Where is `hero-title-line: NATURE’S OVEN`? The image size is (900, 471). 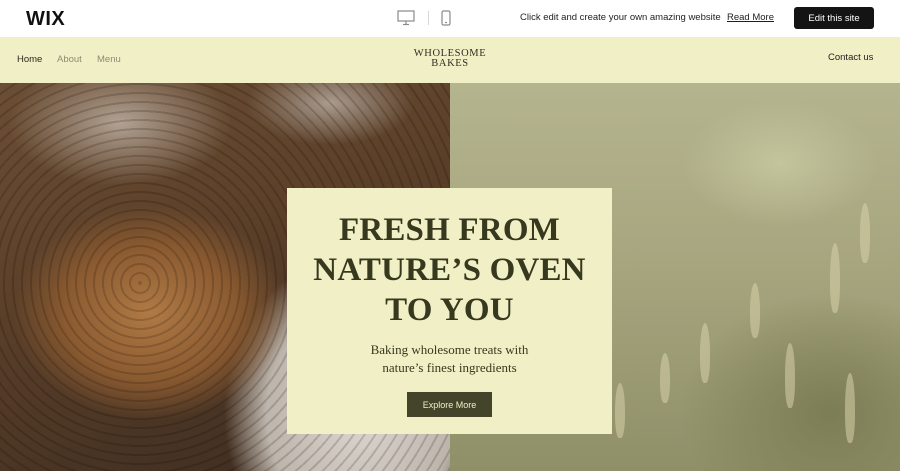
hero-title-line: NATURE’S OVEN is located at coordinates (449, 270).